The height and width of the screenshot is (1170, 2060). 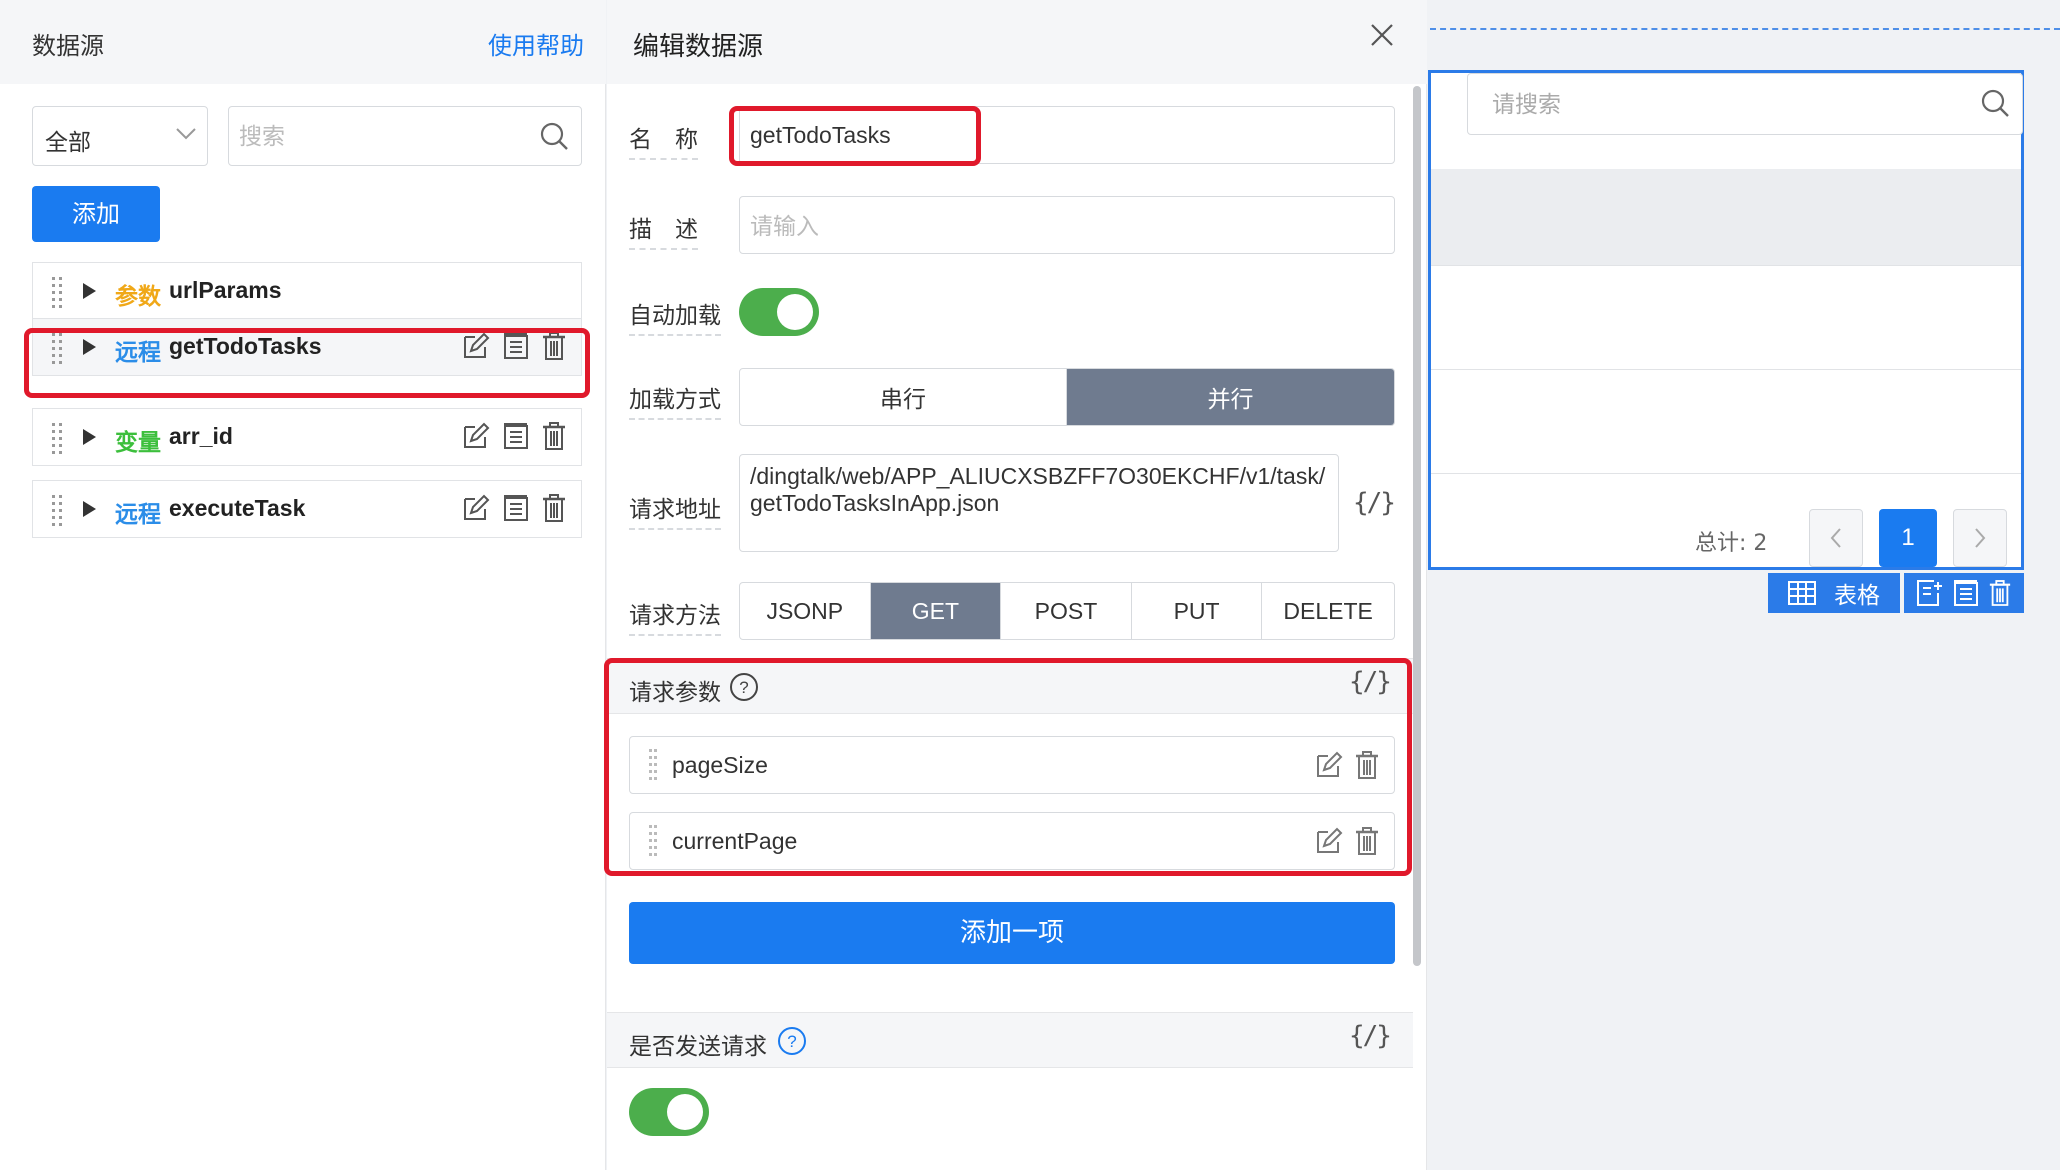 I want to click on help-circle-icon: ?, so click(x=792, y=1041).